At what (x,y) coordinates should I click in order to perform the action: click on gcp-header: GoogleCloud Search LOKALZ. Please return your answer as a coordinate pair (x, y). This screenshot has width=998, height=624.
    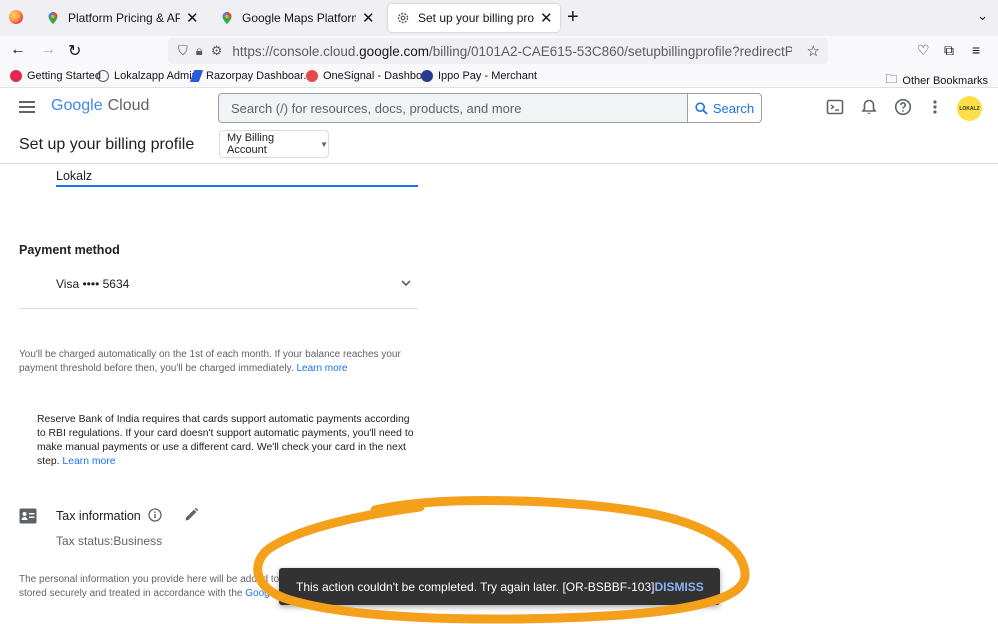
    Looking at the image, I should click on (499, 108).